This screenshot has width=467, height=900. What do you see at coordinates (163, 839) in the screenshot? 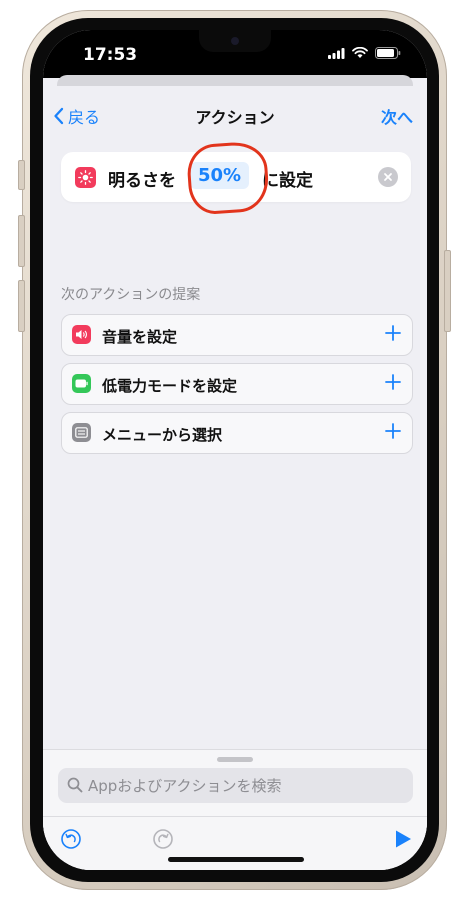
I see `redo-icon` at bounding box center [163, 839].